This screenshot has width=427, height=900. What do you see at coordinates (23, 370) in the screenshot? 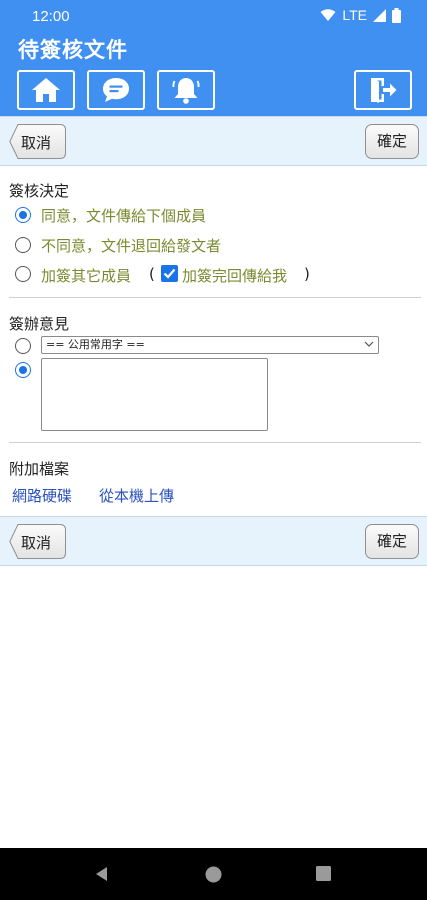
I see `free-text-radio` at bounding box center [23, 370].